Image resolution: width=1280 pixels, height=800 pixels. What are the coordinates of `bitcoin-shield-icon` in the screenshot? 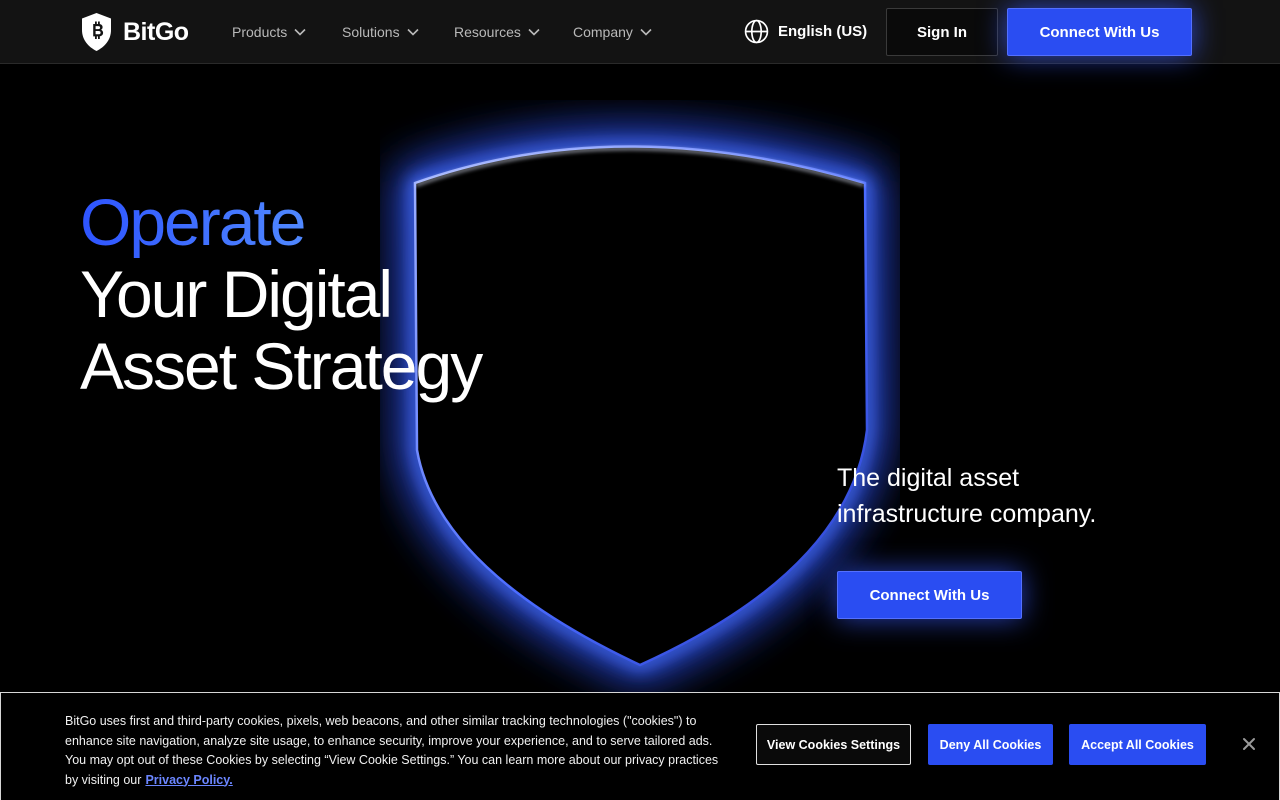 It's located at (96, 32).